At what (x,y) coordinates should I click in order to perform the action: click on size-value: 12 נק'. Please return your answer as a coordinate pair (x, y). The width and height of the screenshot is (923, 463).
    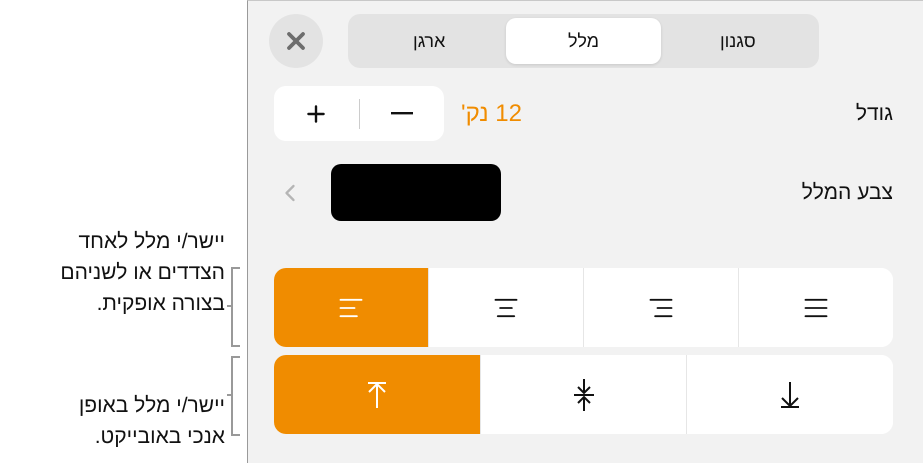
    Looking at the image, I should click on (491, 114).